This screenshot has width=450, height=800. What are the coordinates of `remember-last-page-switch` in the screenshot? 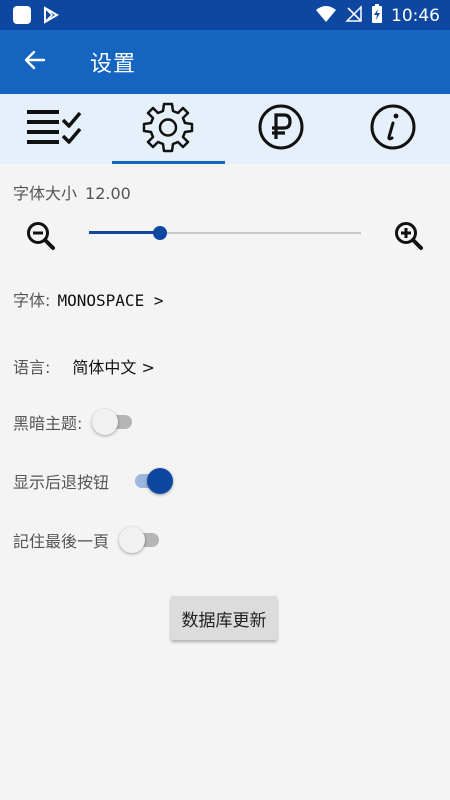 It's located at (141, 540).